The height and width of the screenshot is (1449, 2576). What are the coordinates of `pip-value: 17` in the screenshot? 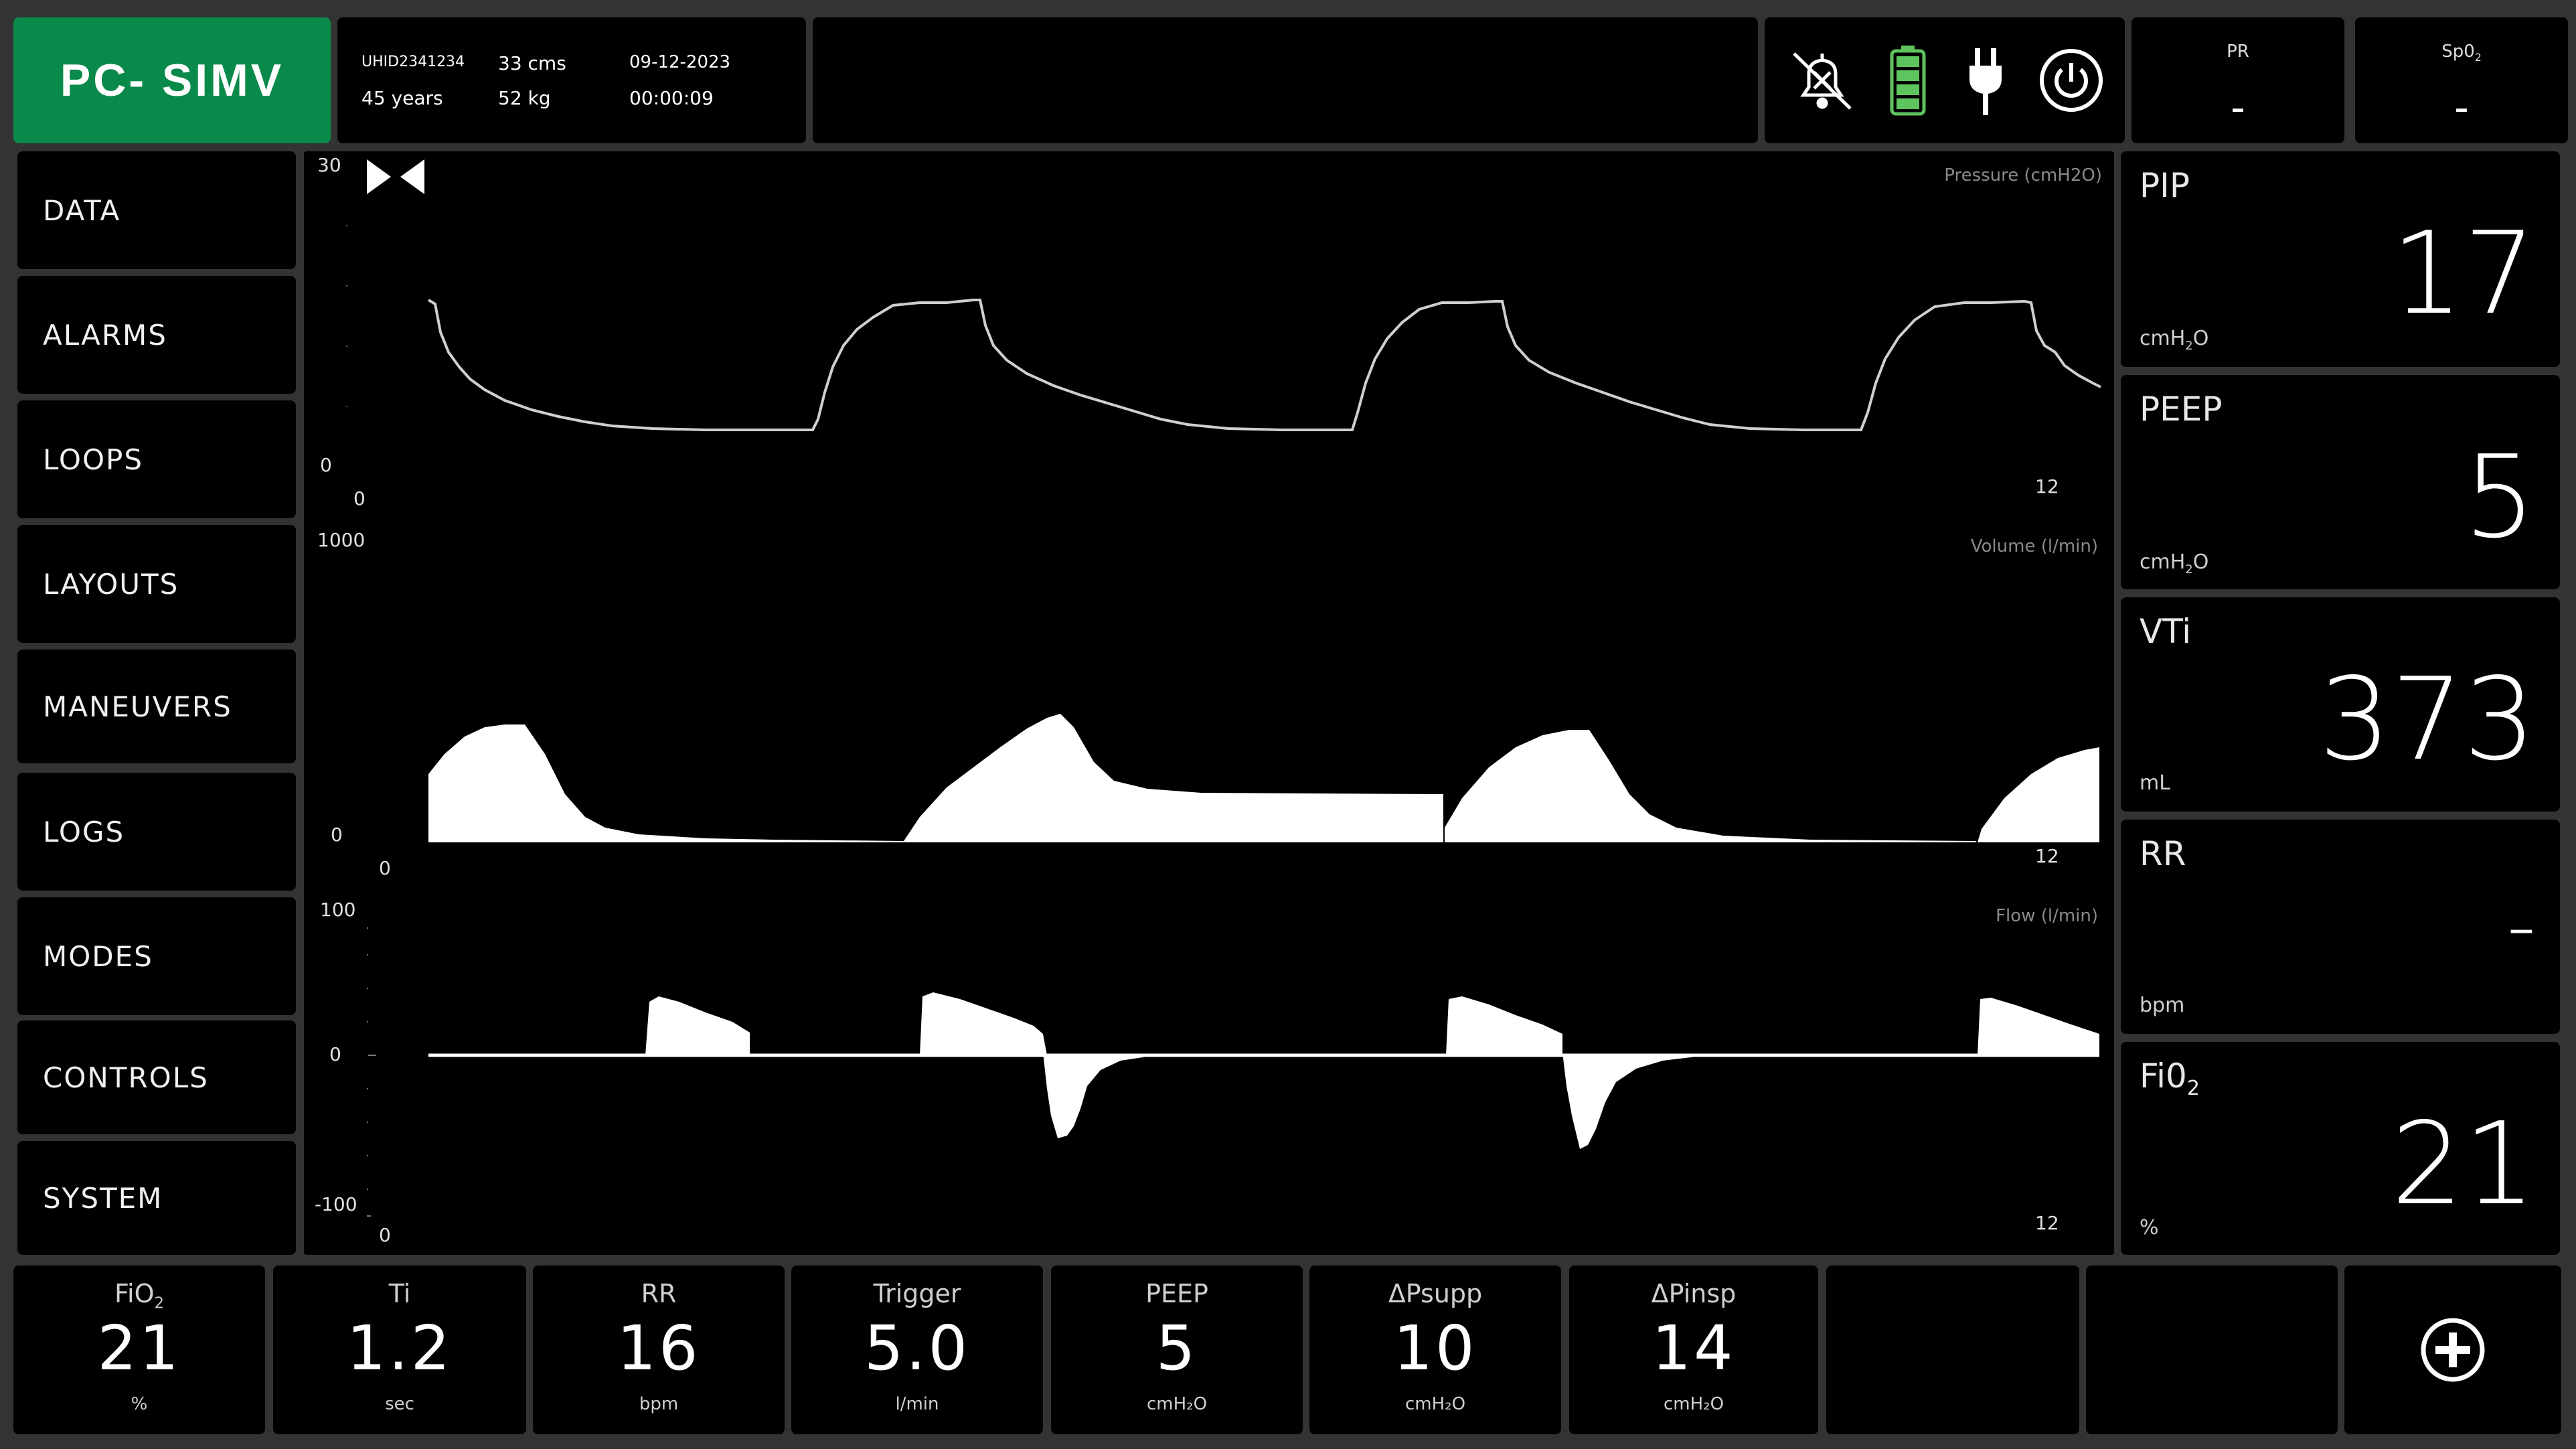 It's located at (2463, 274).